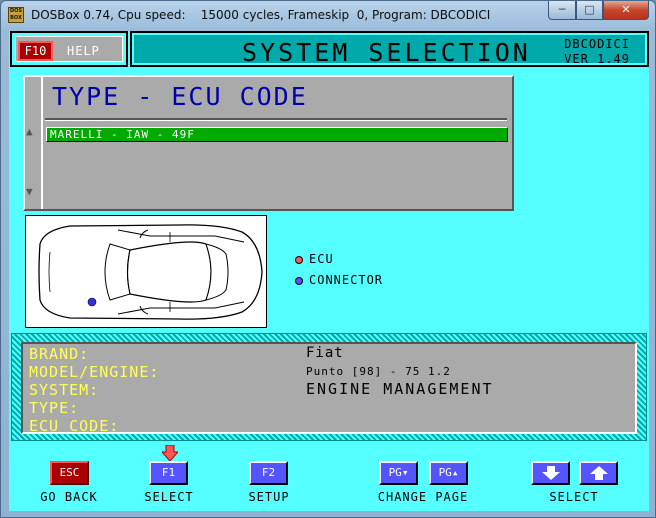 The image size is (656, 518). Describe the element at coordinates (35, 51) in the screenshot. I see `f10-help-key: F10` at that location.